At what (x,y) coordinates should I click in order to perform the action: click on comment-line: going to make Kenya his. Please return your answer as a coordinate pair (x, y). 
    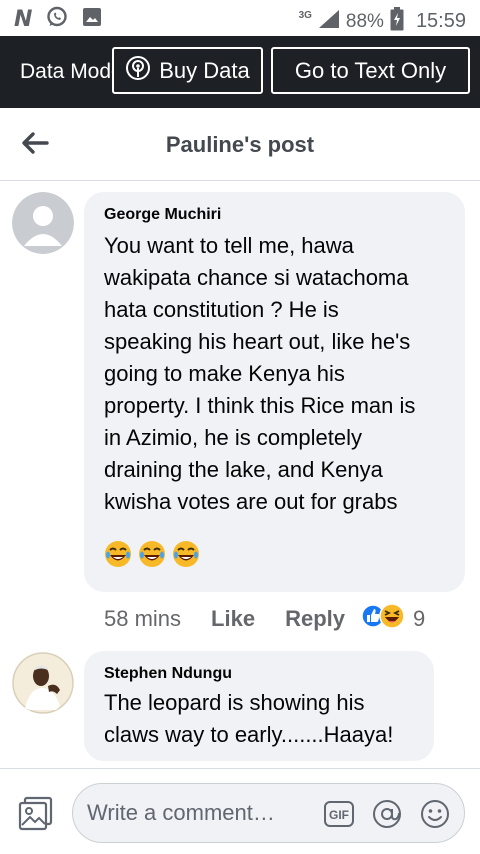
    Looking at the image, I should click on (224, 373).